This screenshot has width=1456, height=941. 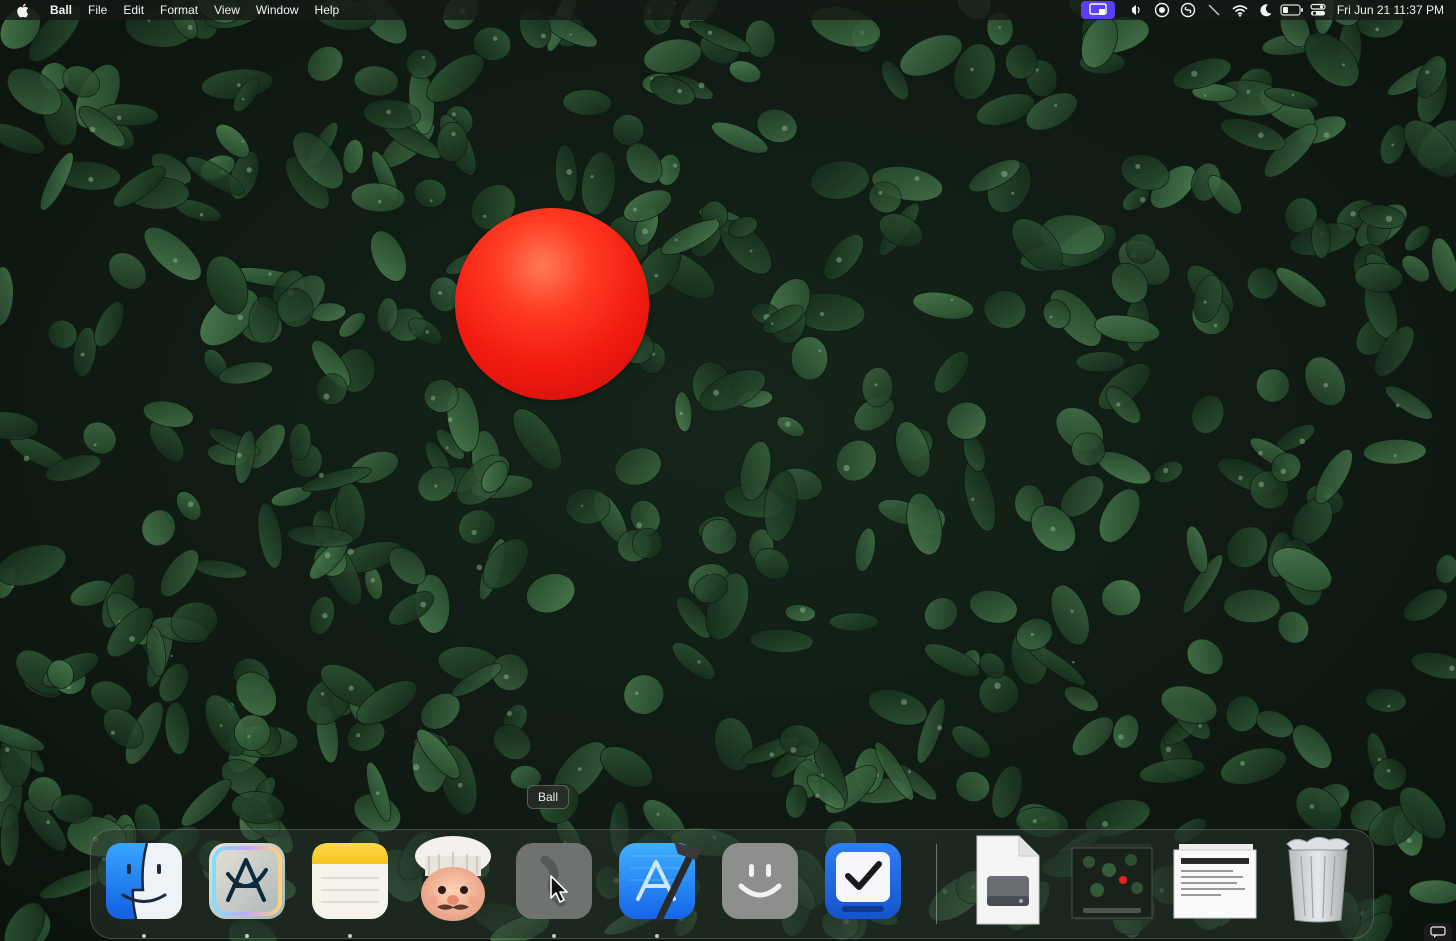 What do you see at coordinates (1240, 10) in the screenshot?
I see `wifi-icon` at bounding box center [1240, 10].